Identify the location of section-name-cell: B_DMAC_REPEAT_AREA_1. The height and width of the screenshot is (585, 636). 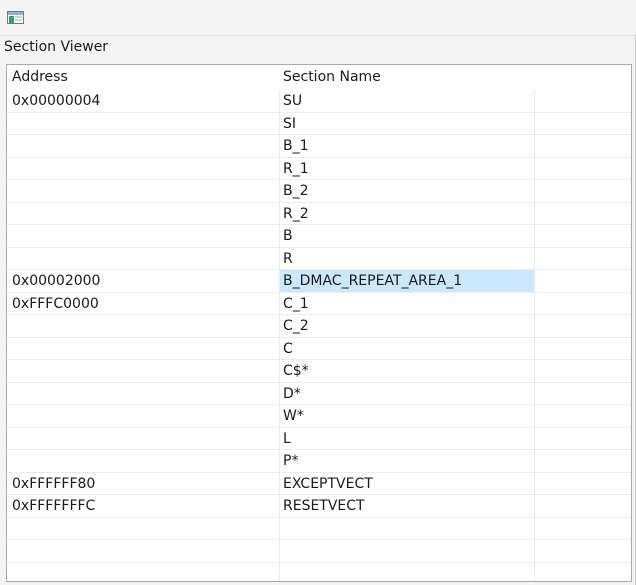
(373, 281).